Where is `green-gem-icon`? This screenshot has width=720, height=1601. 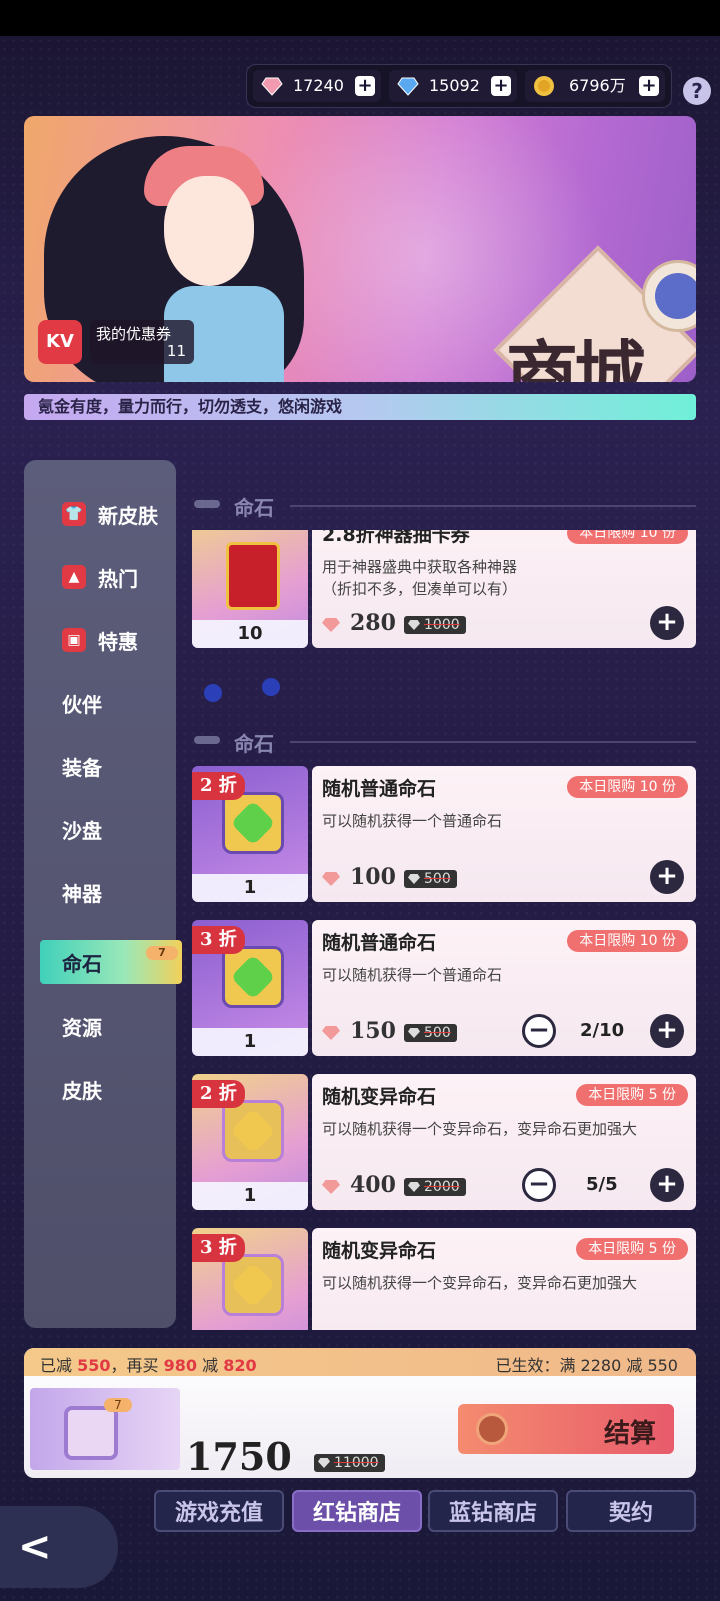 green-gem-icon is located at coordinates (253, 977).